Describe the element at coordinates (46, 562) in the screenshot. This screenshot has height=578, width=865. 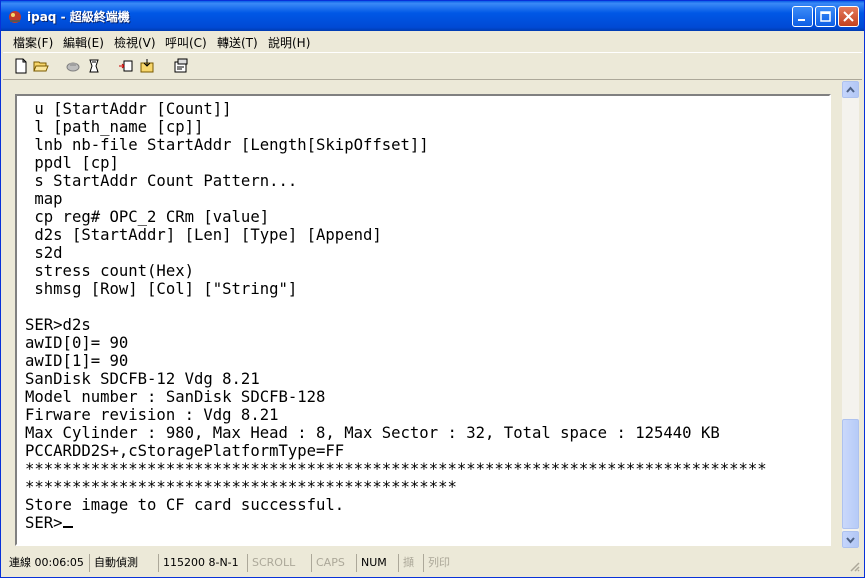
I see `connection-timer: 連線 00:06:05` at that location.